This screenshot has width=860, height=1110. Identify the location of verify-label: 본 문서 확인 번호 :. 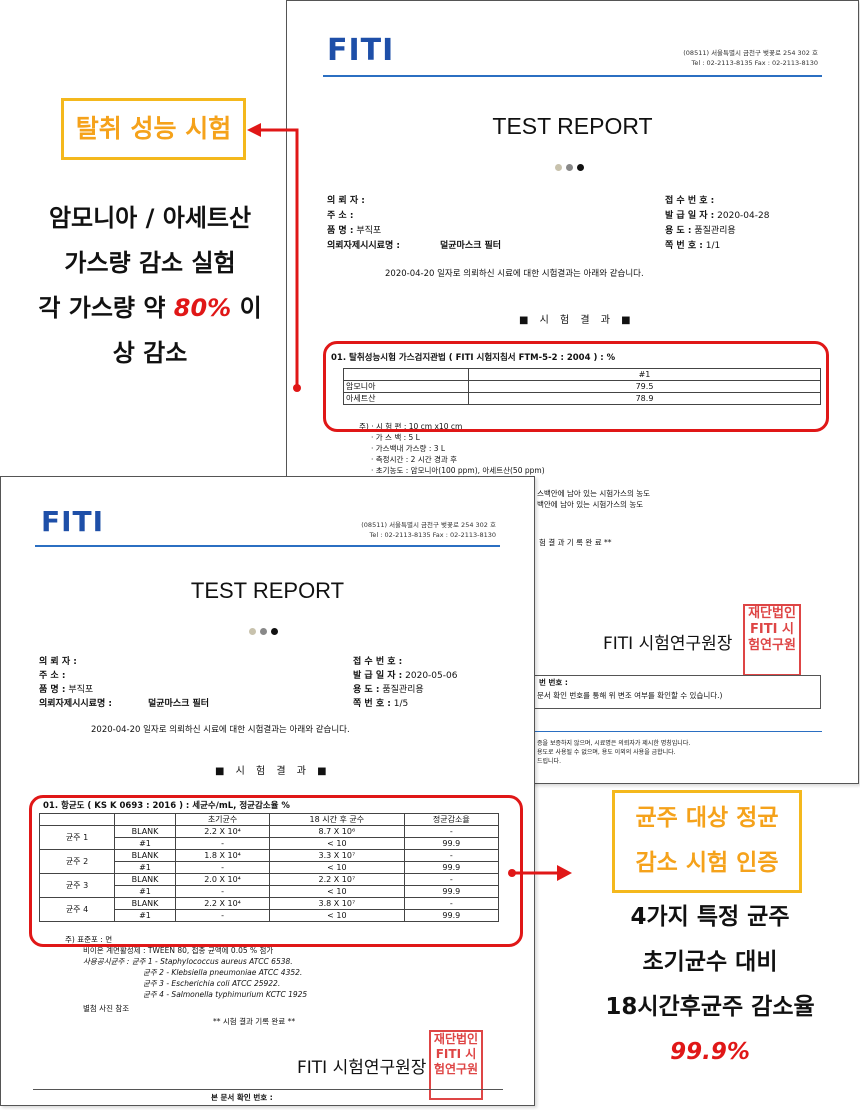
(242, 1097).